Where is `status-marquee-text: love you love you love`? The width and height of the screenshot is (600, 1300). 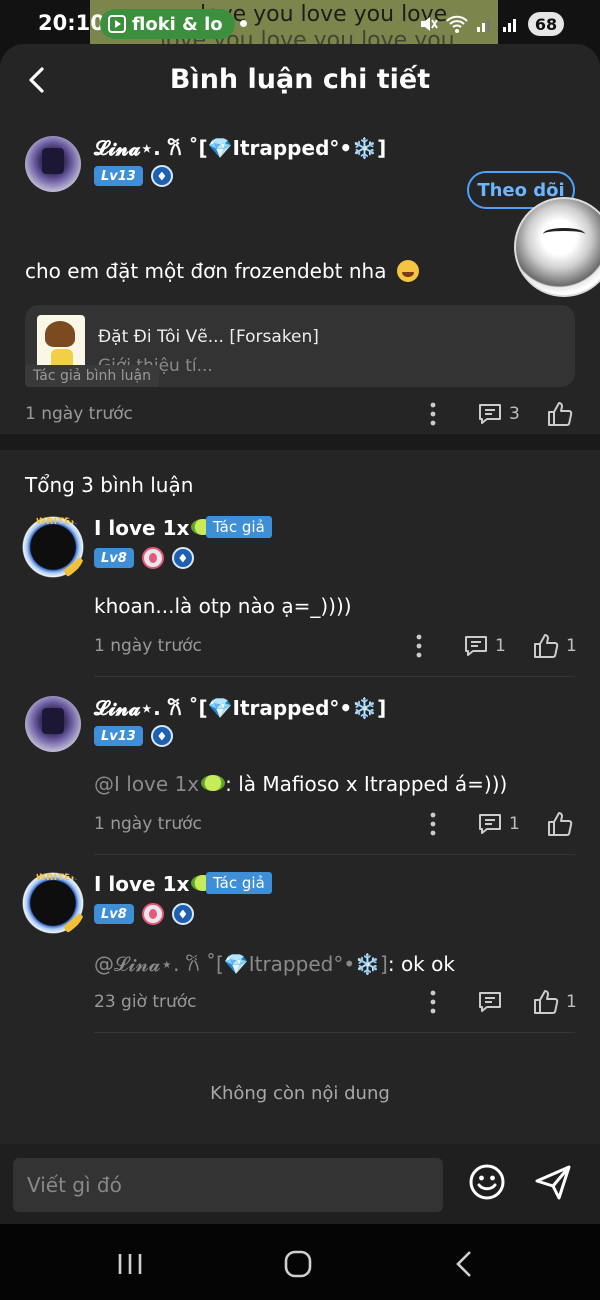
status-marquee-text: love you love you love is located at coordinates (324, 14).